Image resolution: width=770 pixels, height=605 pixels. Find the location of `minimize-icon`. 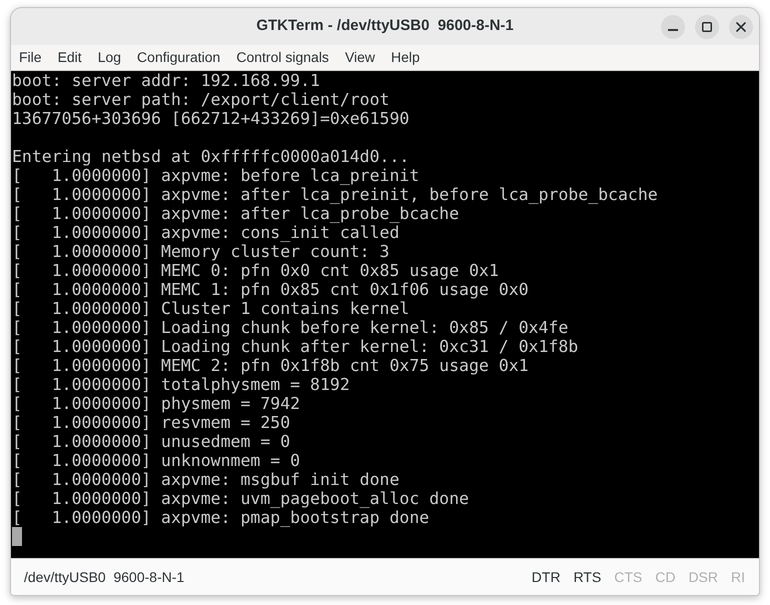

minimize-icon is located at coordinates (673, 29).